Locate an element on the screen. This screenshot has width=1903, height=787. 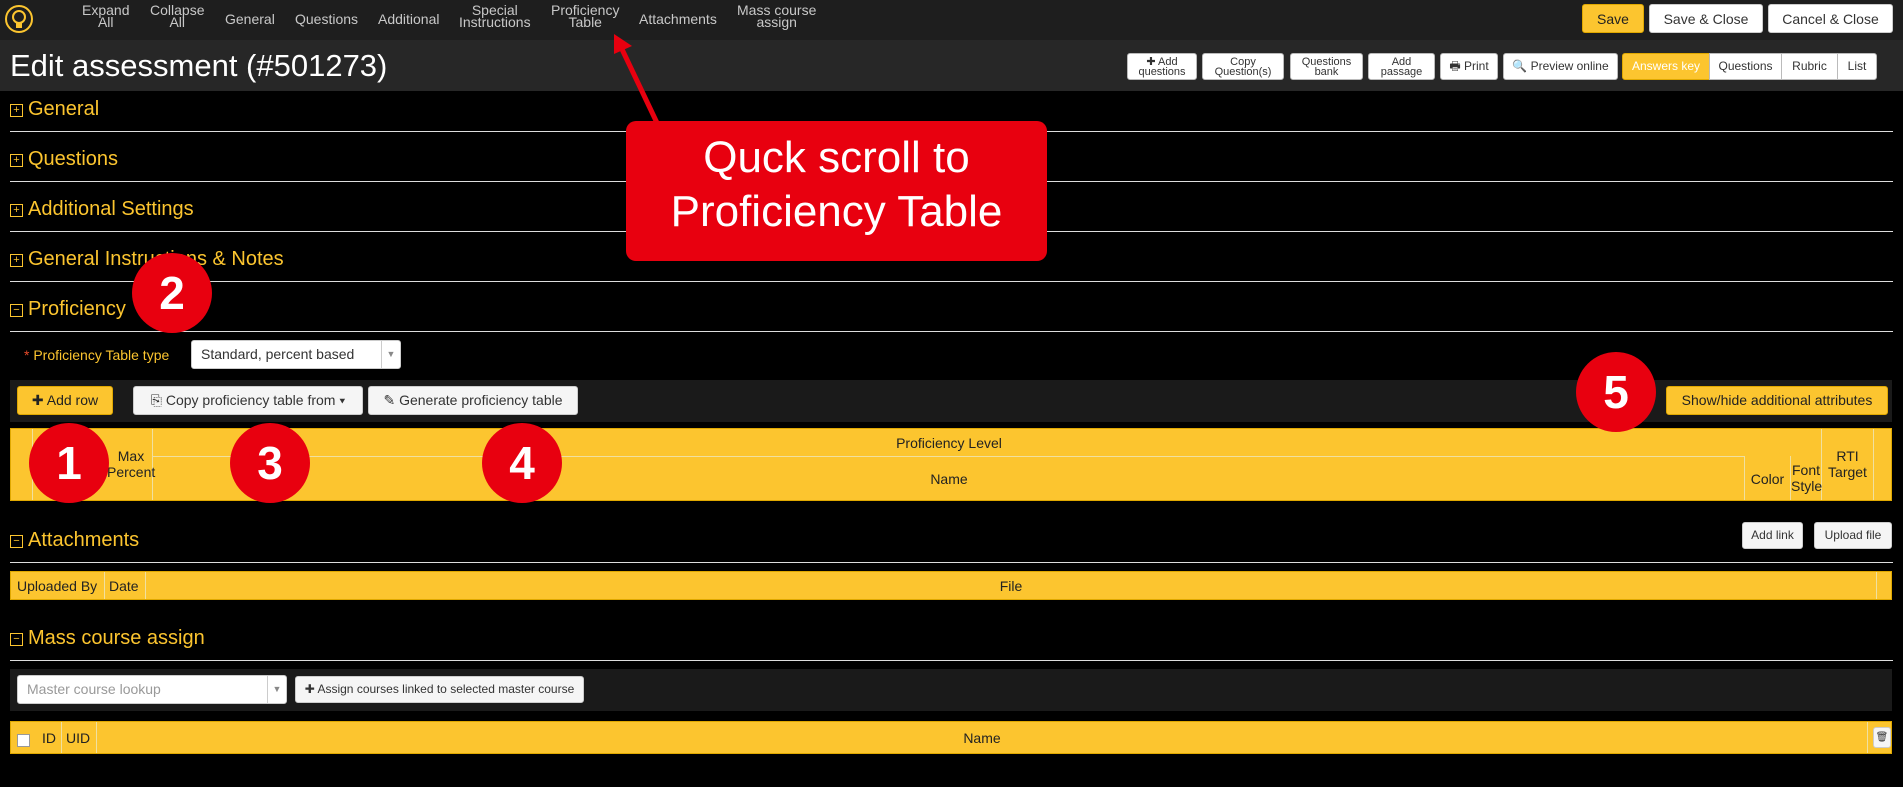
print-button: 🖶 Print is located at coordinates (1469, 66).